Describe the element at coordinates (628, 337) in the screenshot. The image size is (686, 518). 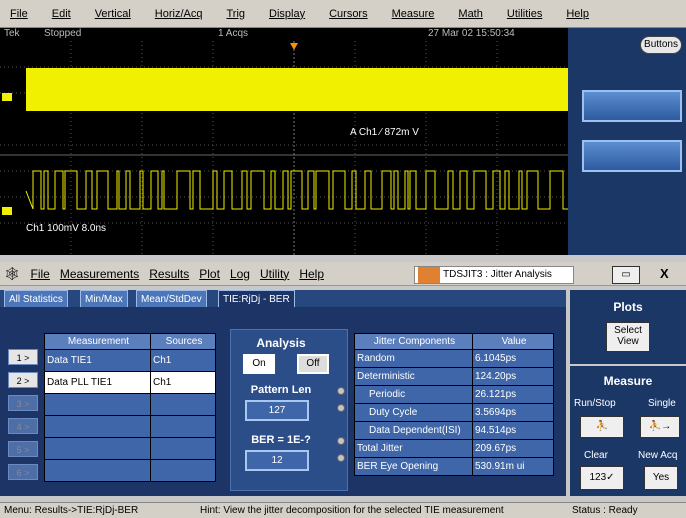
I see `select-view-button: Select View` at that location.